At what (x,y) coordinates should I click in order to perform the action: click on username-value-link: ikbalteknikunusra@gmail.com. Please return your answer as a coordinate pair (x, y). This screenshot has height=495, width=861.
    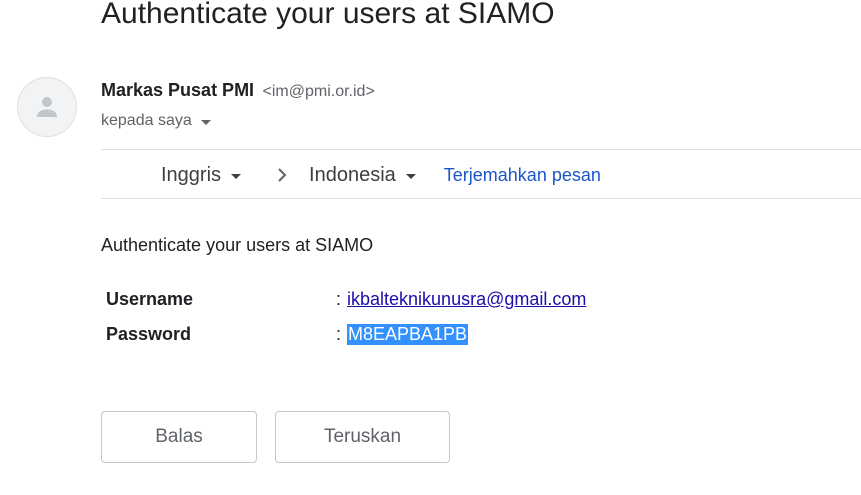
    Looking at the image, I should click on (466, 299).